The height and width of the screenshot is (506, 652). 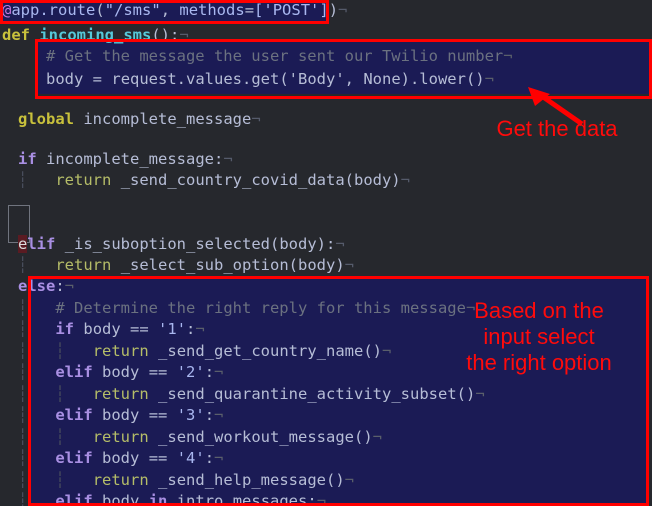 I want to click on code-line: @app.route("/sms", methods=['POST'])¬, so click(x=326, y=11).